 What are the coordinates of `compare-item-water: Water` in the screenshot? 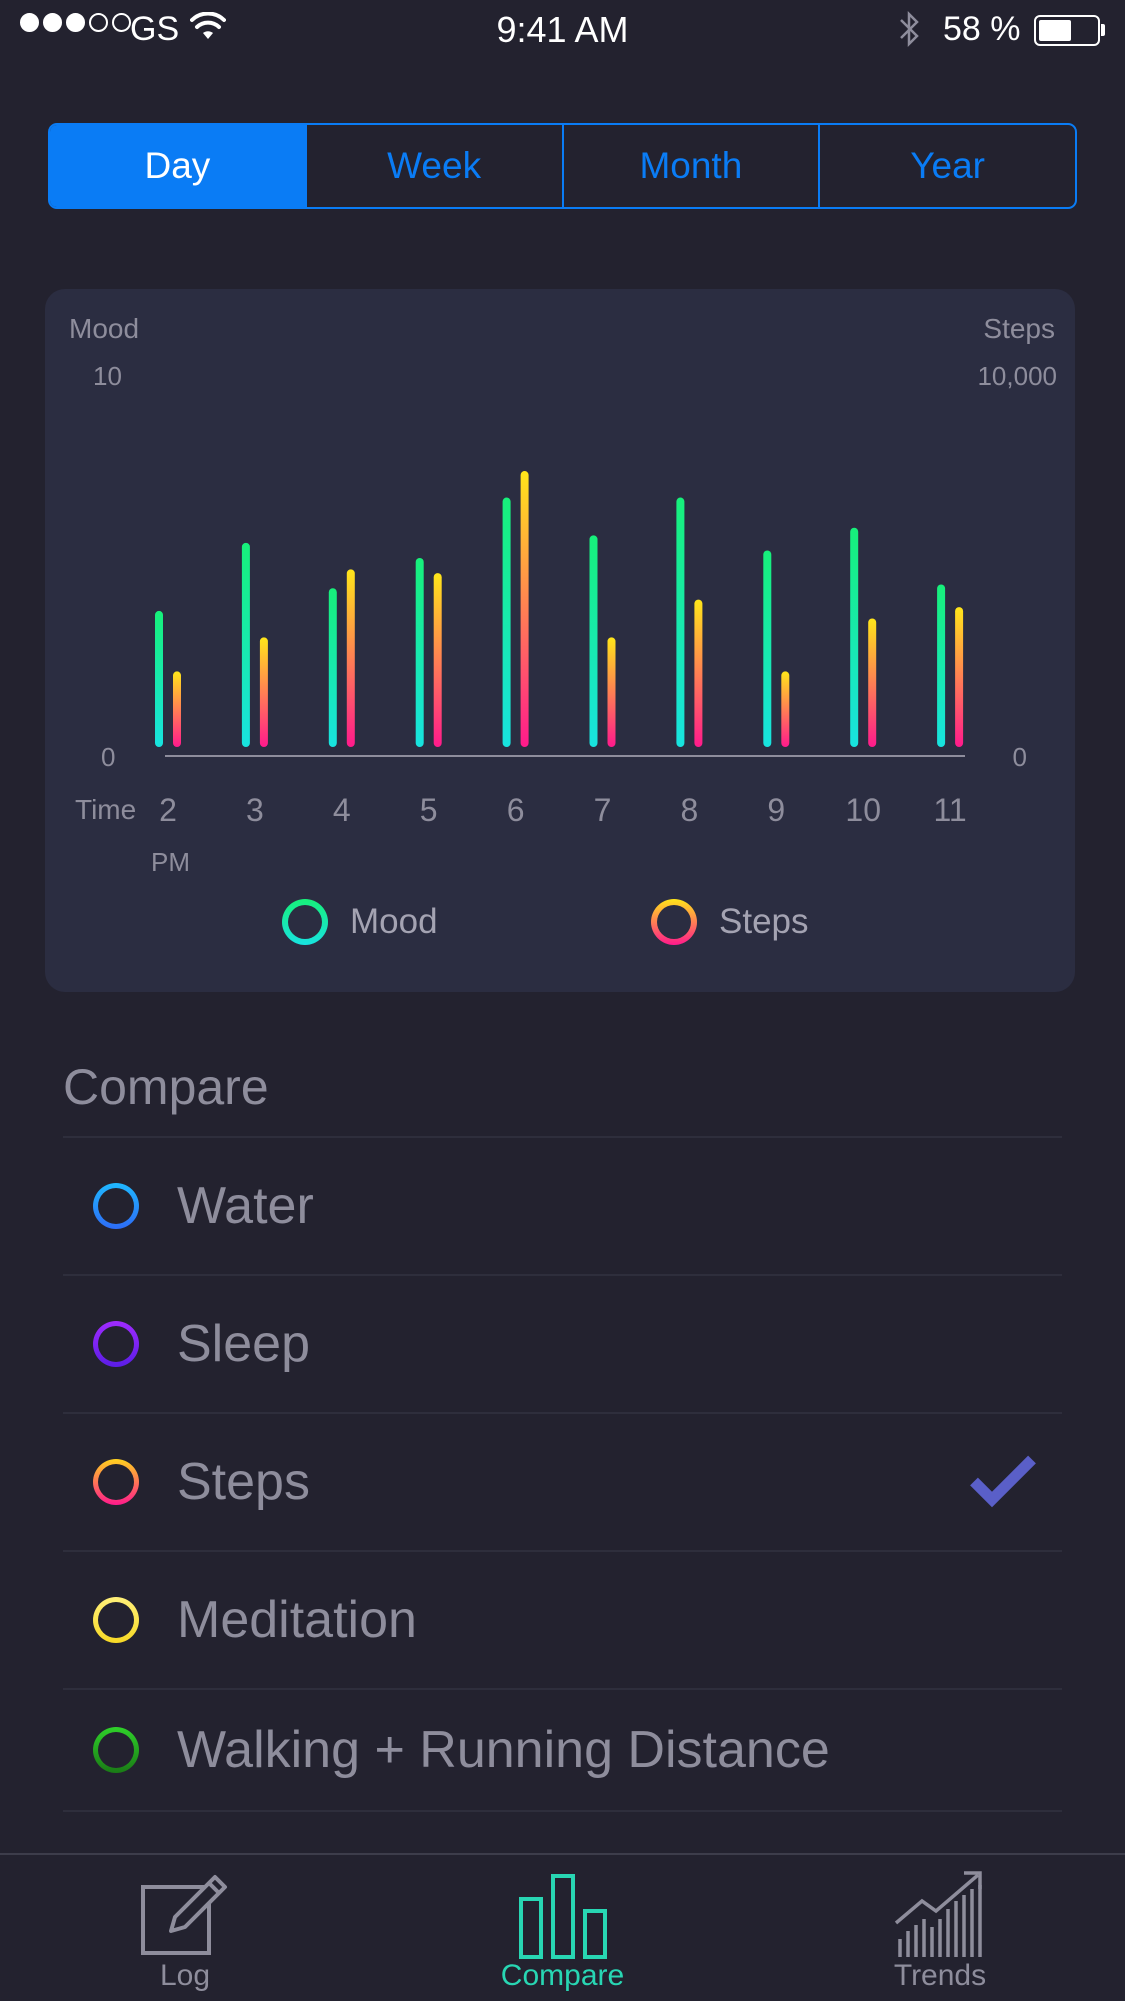 It's located at (562, 1205).